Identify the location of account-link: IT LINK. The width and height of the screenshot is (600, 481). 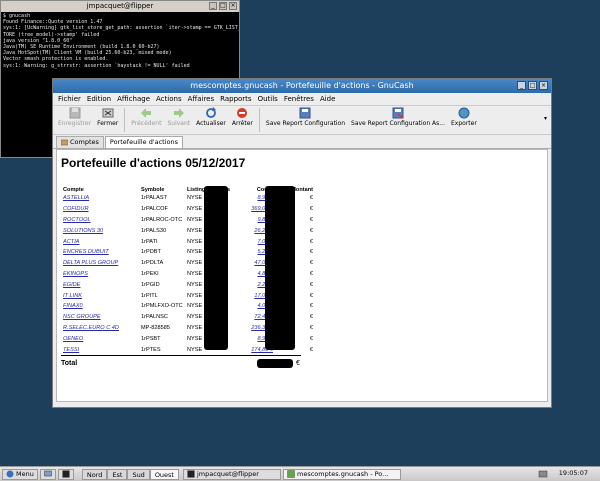
(72, 296).